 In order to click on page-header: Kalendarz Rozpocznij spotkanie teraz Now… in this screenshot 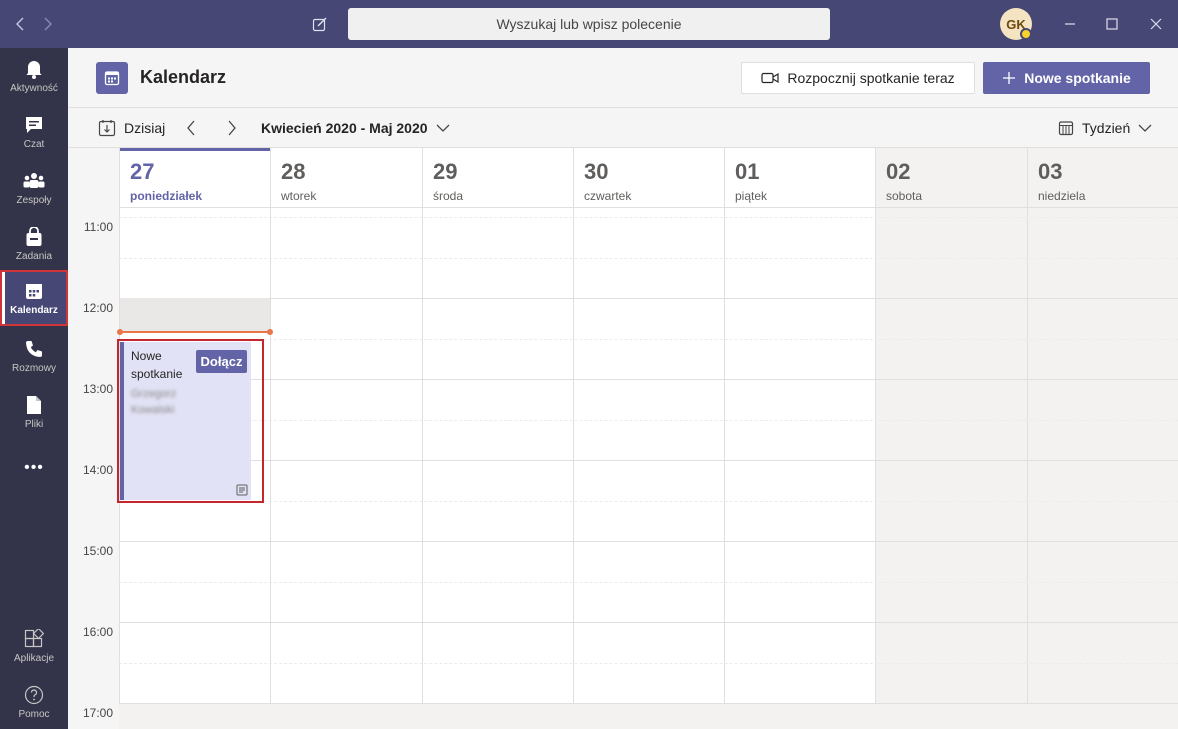, I will do `click(623, 77)`.